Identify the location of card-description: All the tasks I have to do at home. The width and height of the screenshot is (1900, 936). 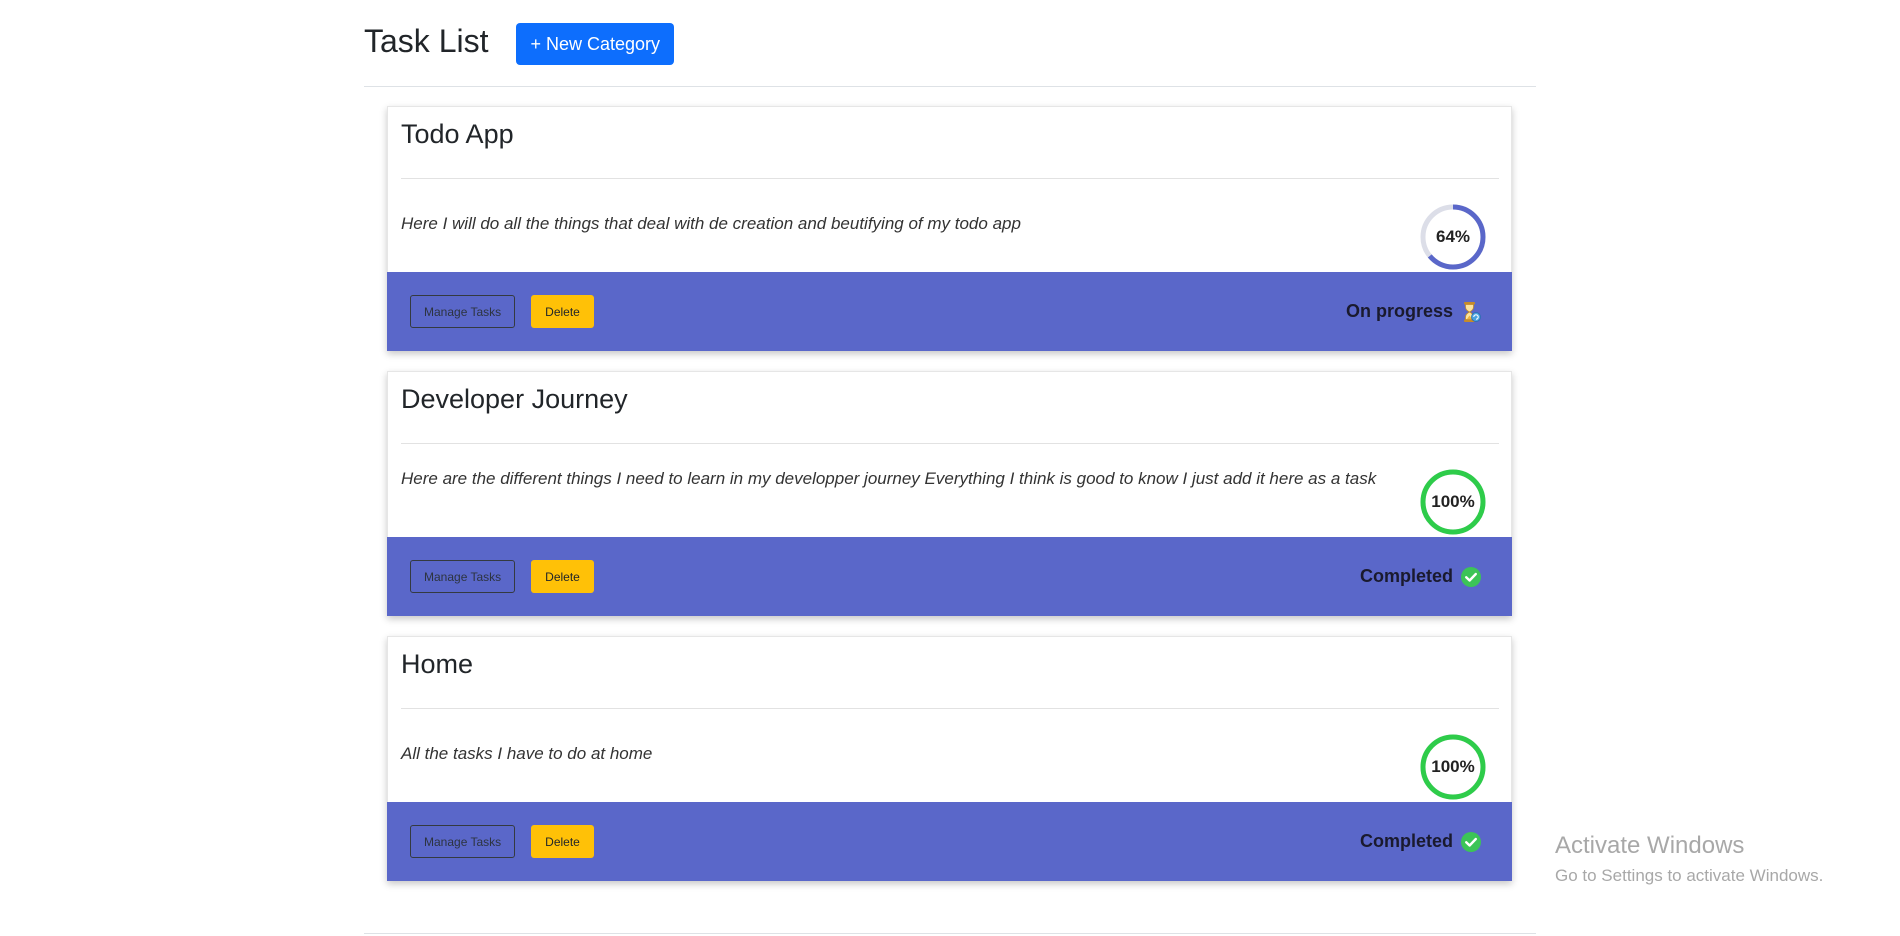
(527, 753).